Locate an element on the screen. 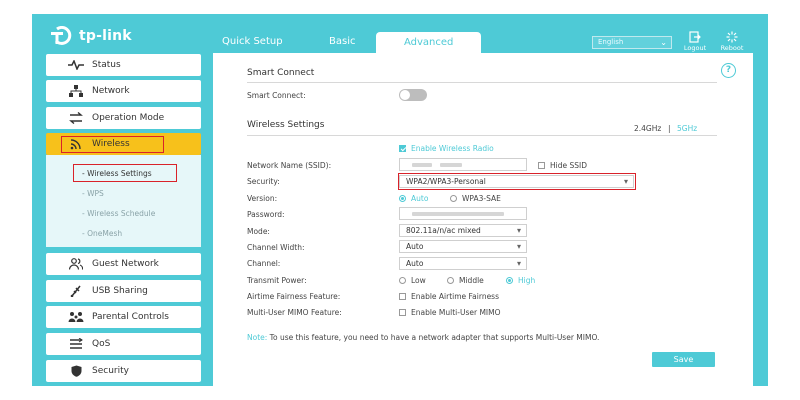 The width and height of the screenshot is (800, 400). version-sae-option: WPA3-SAE is located at coordinates (475, 198).